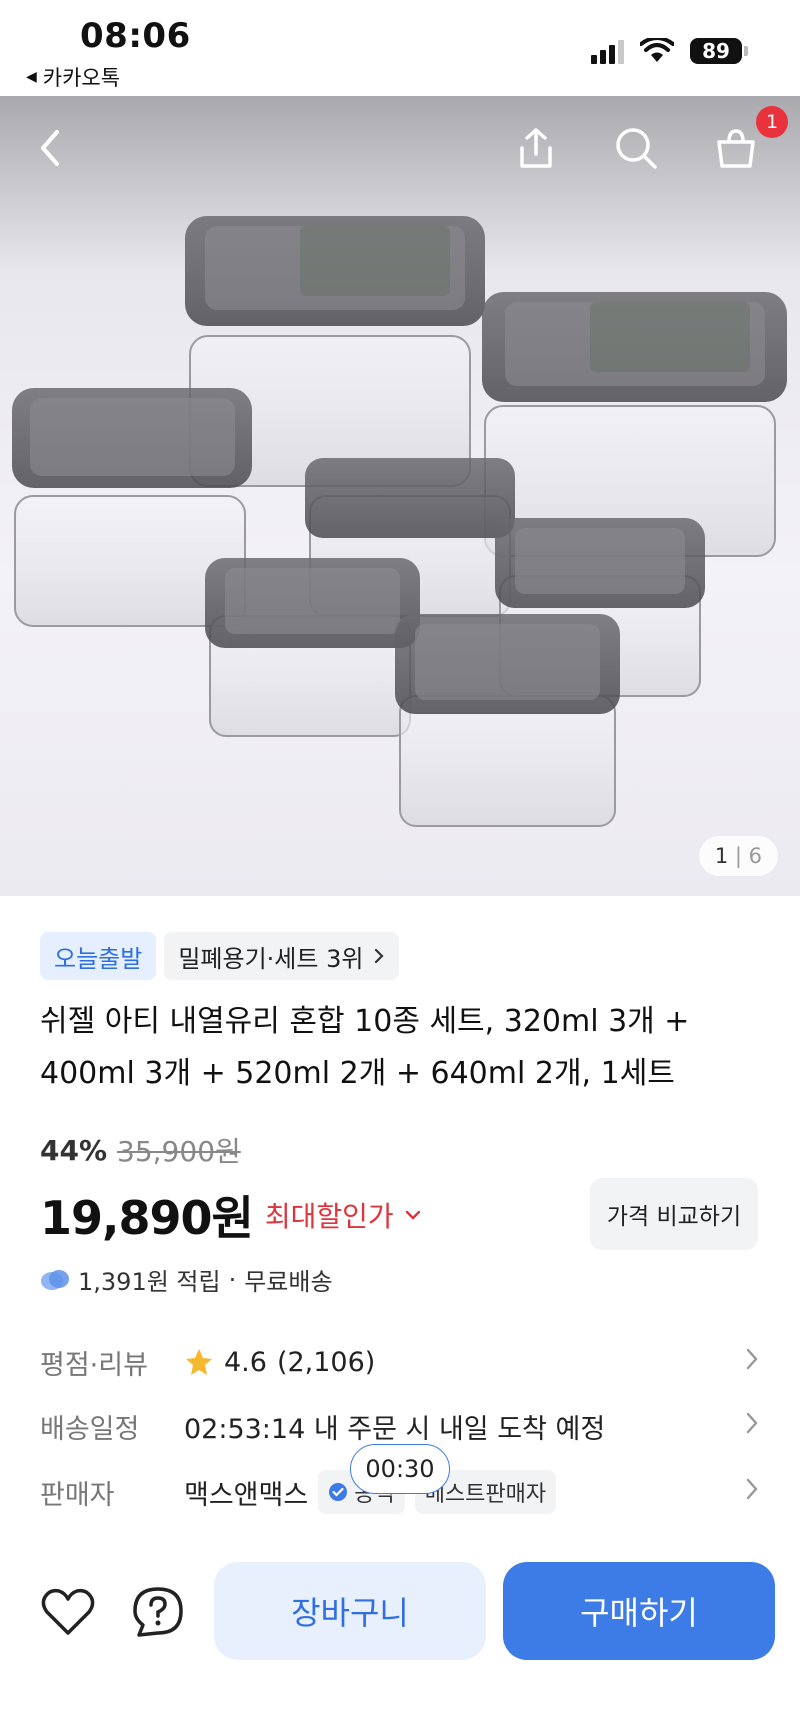 This screenshot has height=1731, width=800. What do you see at coordinates (350, 1611) in the screenshot?
I see `add-to-cart-button: 장바구니` at bounding box center [350, 1611].